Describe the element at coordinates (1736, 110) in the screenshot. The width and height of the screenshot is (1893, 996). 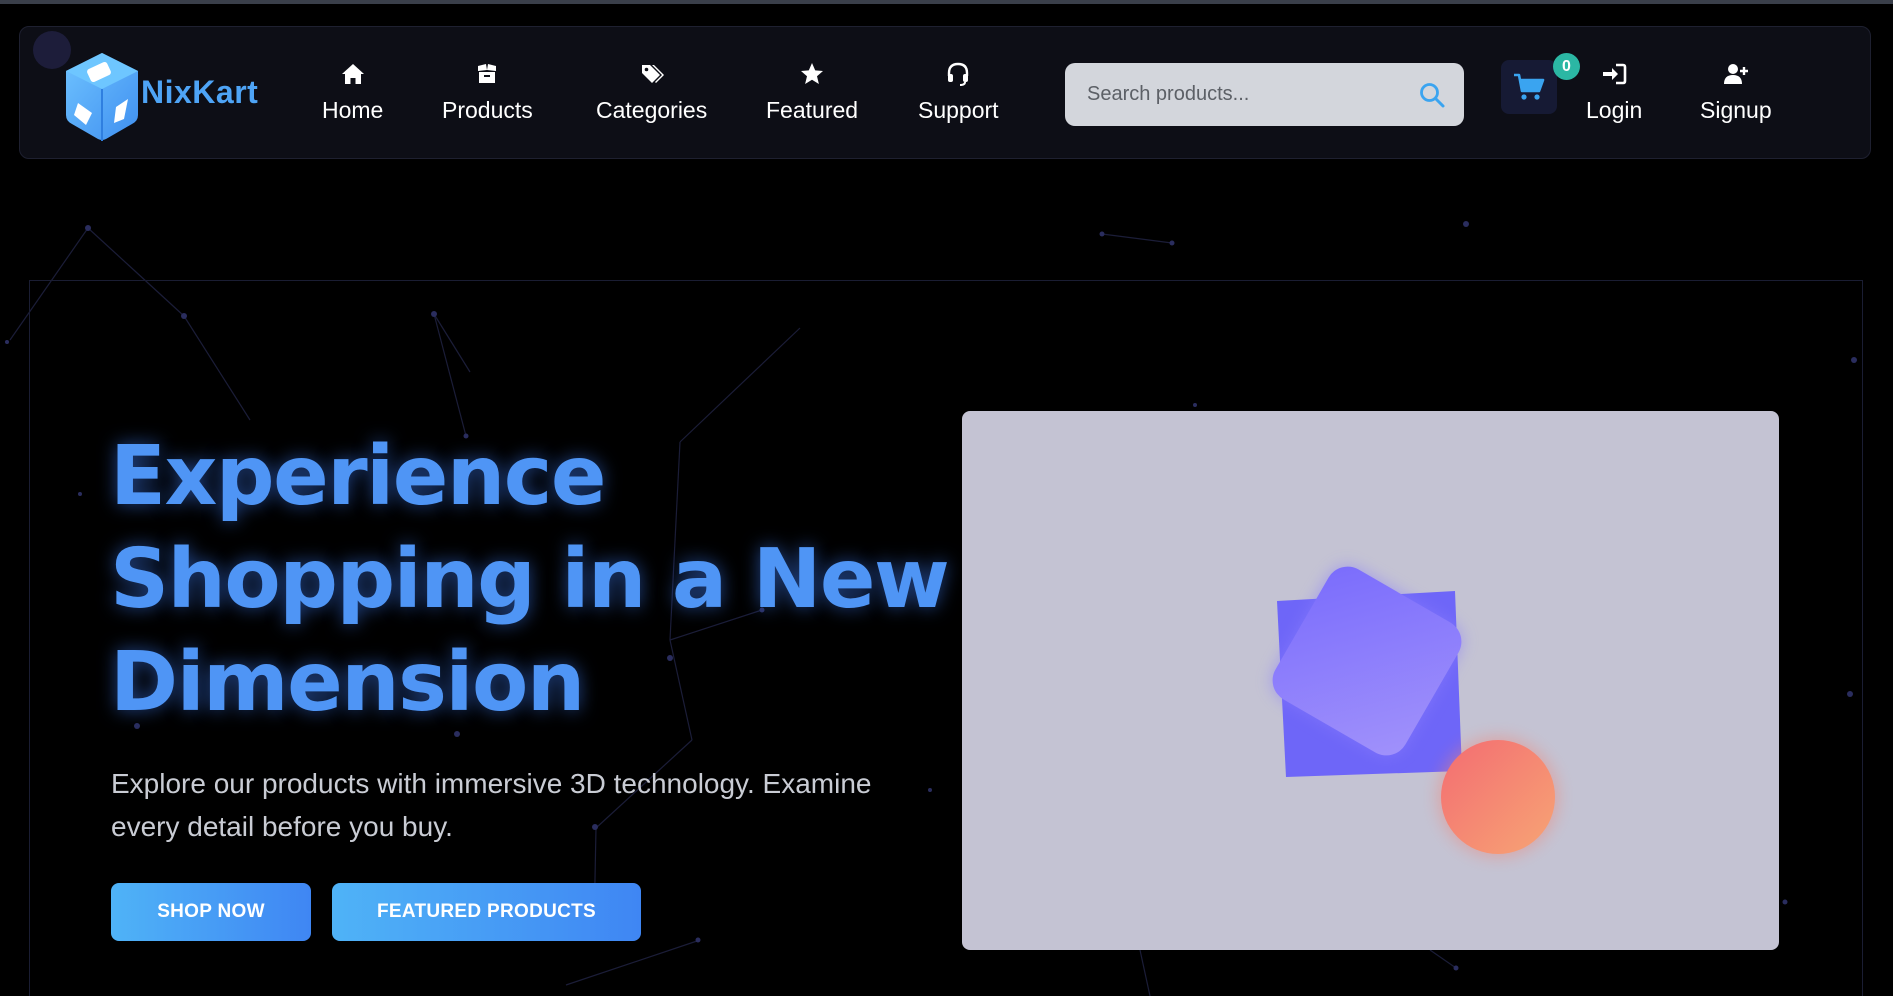
I see `signup-label: Signup` at that location.